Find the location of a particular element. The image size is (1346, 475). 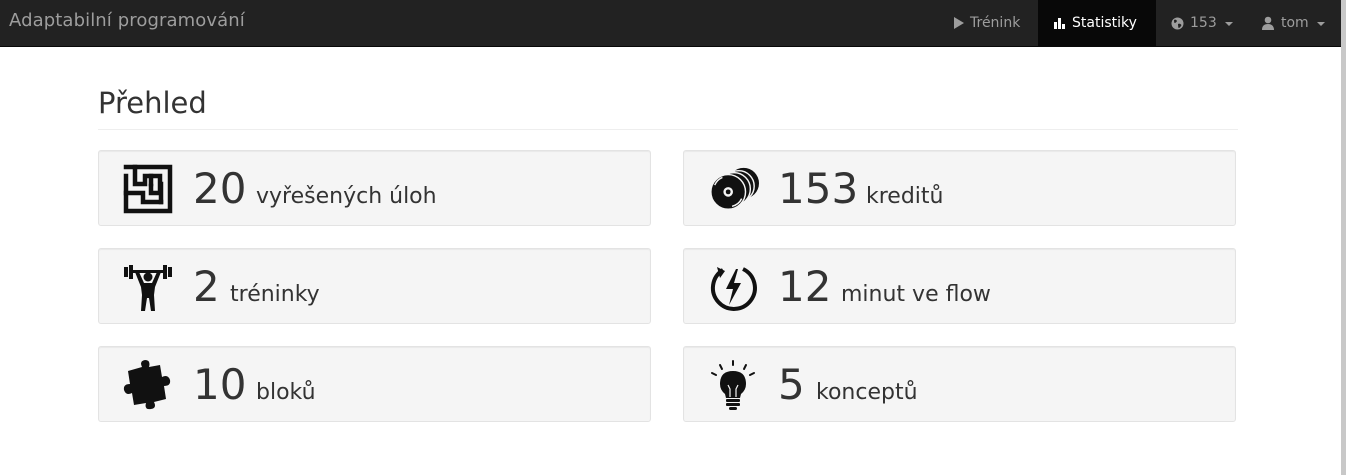

scrollbar-thumb is located at coordinates (1343, 237).